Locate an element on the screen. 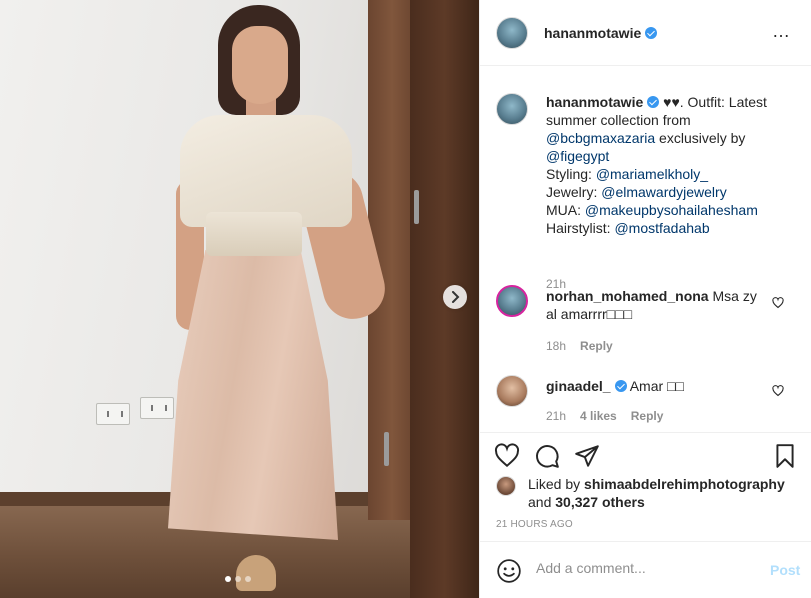  author-avatar is located at coordinates (512, 33).